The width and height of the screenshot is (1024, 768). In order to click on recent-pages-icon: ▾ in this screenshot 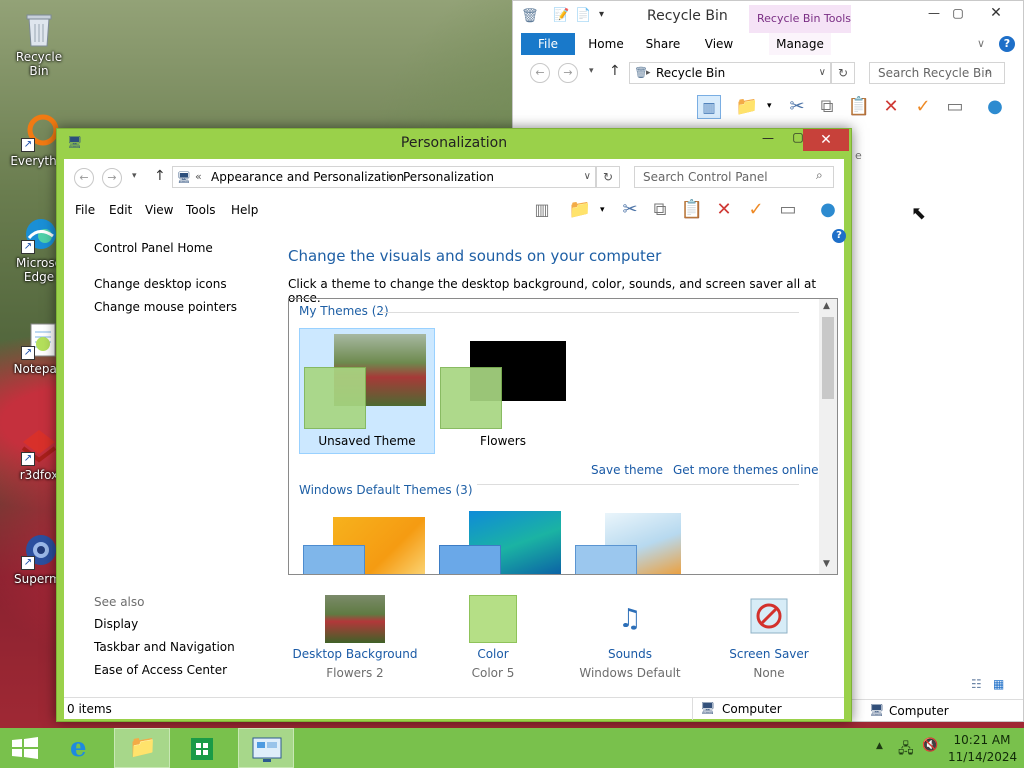, I will do `click(134, 176)`.